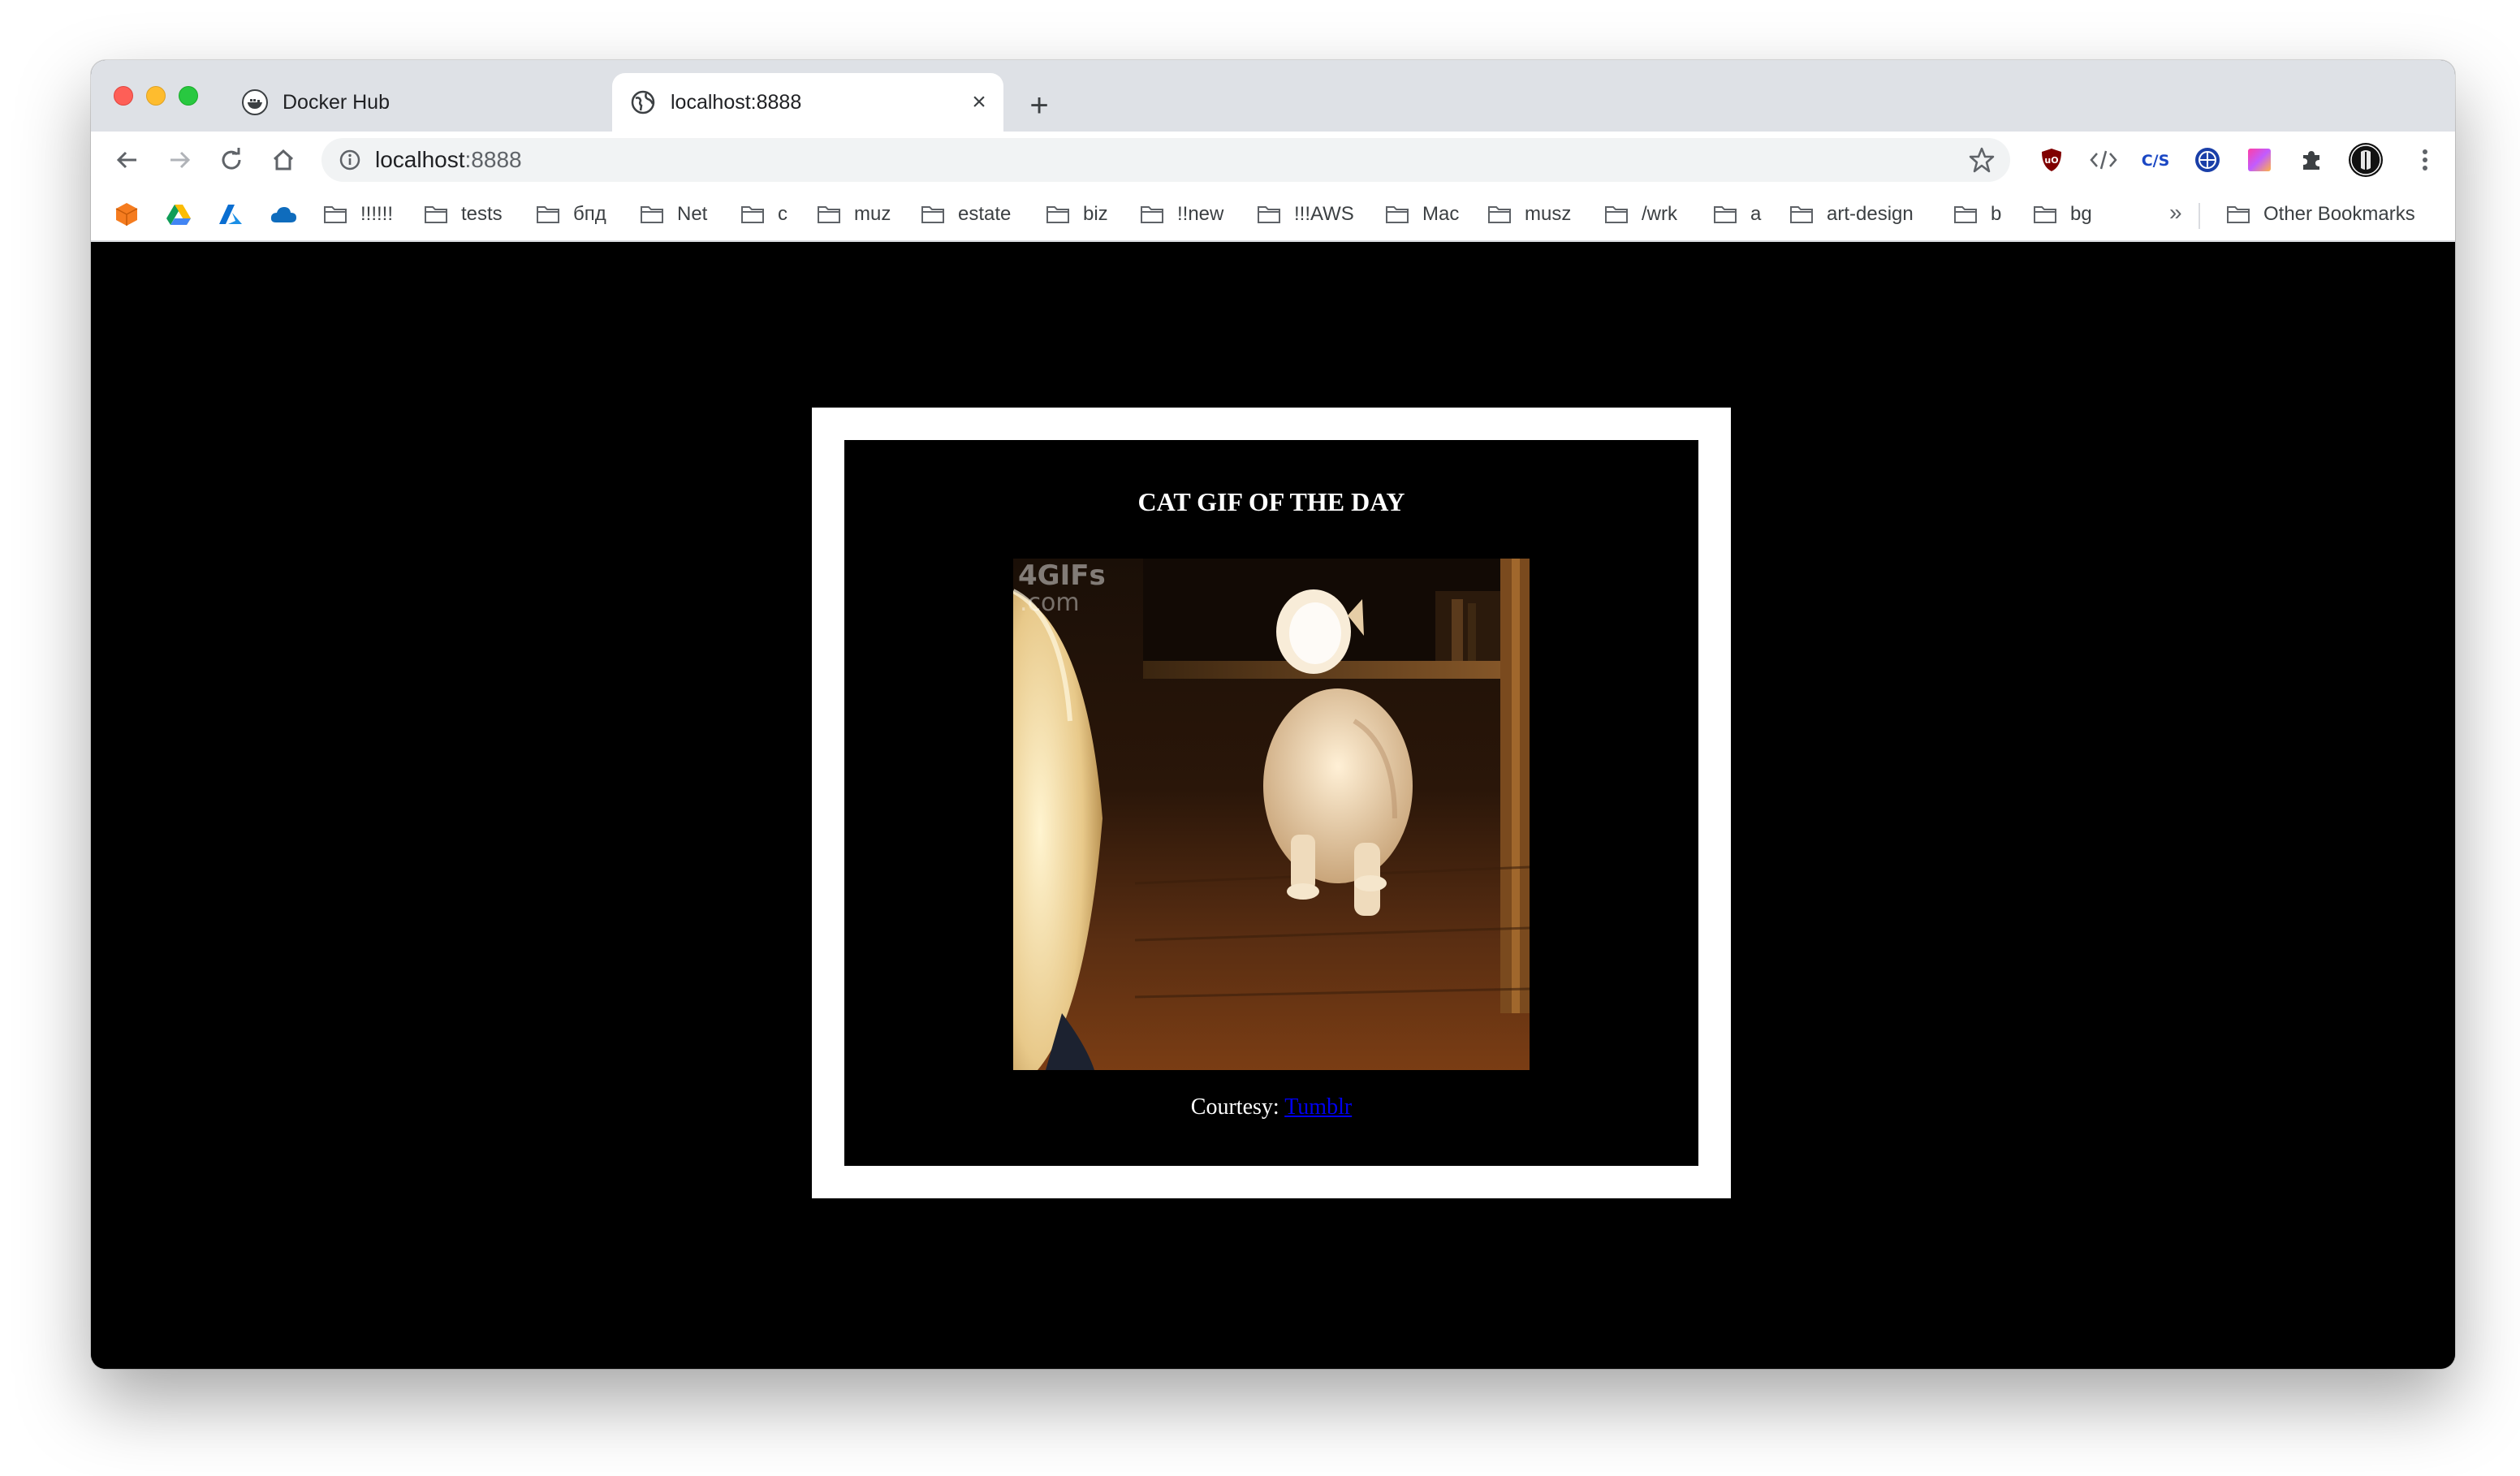 This screenshot has width=2520, height=1476. I want to click on bookmark-label: art-design, so click(1871, 214).